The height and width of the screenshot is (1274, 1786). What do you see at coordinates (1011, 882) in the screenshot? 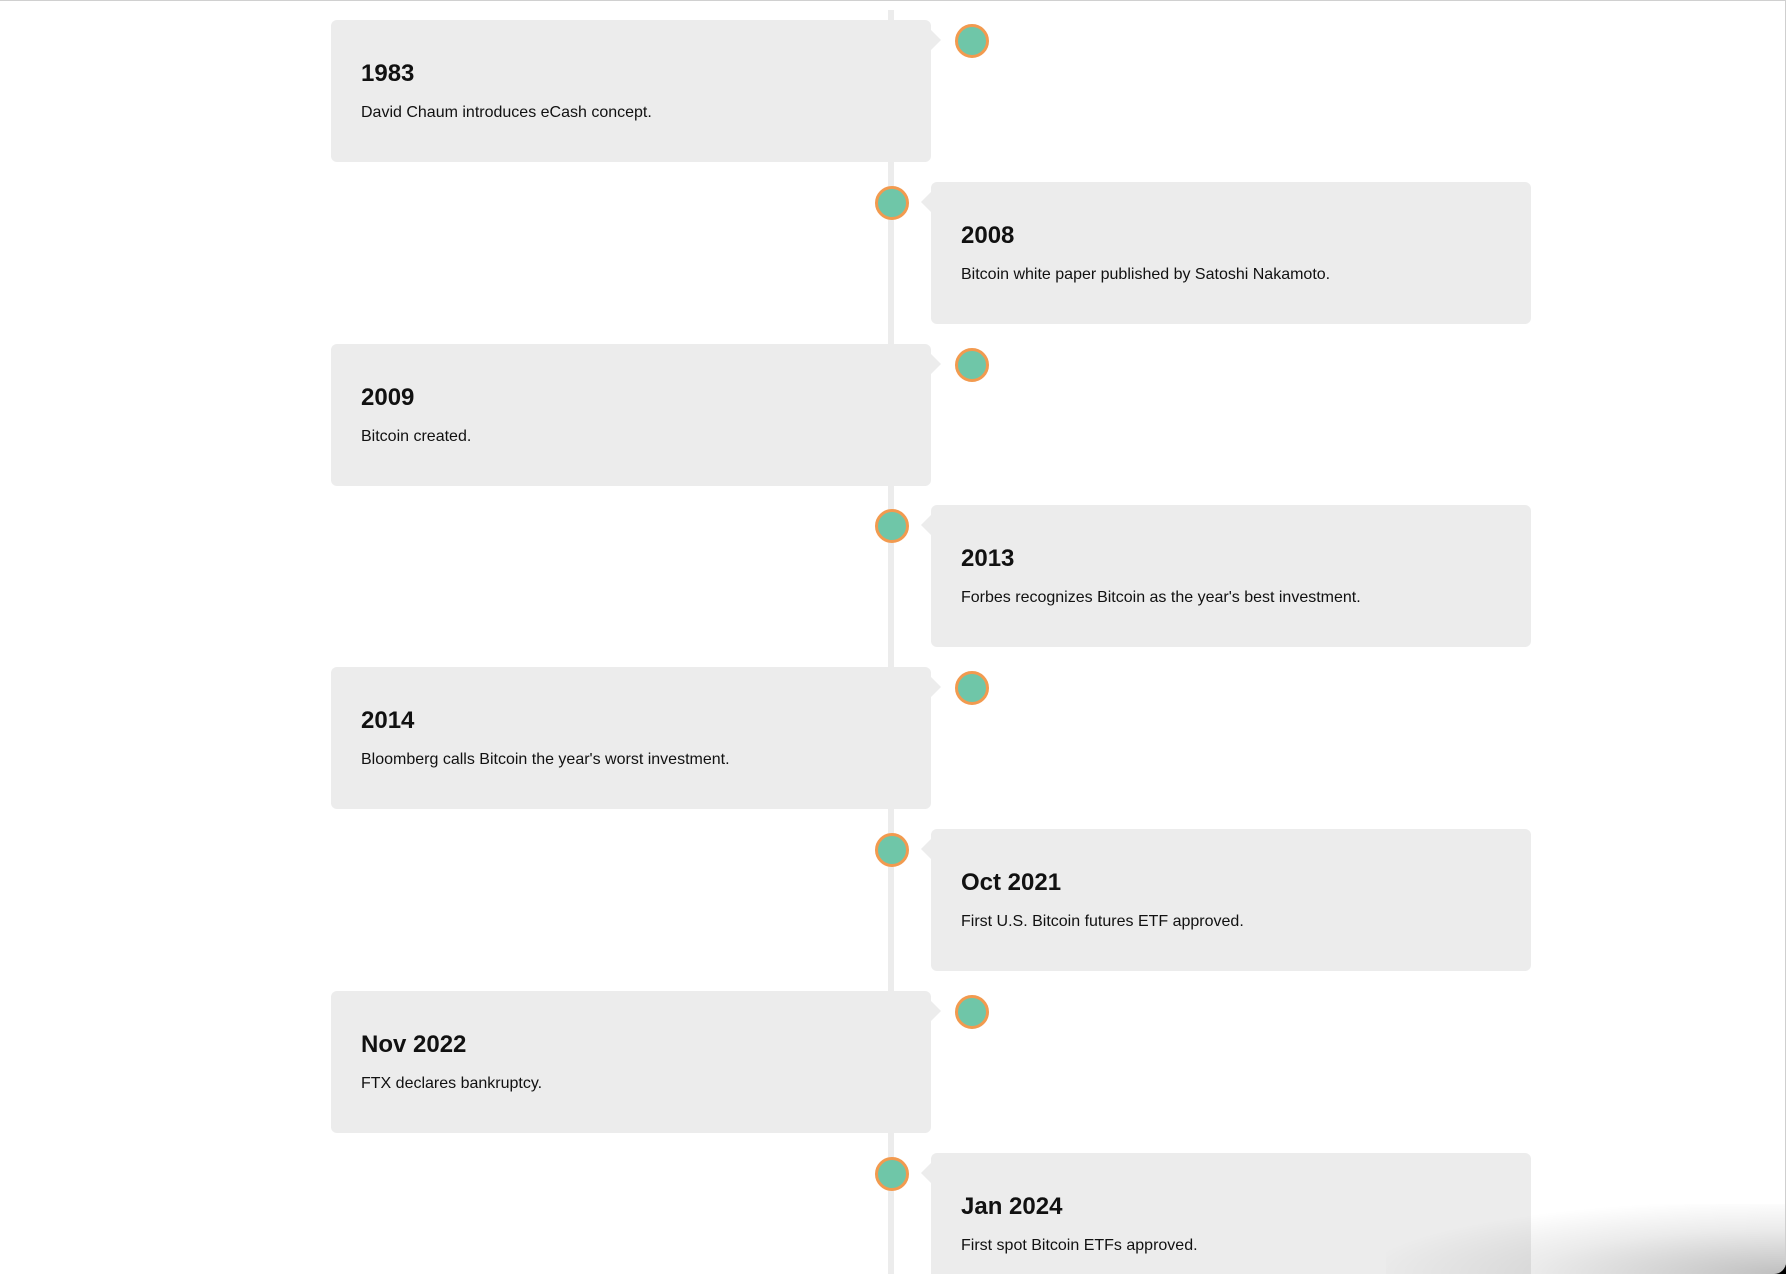
I see `event-title: Oct 2021` at bounding box center [1011, 882].